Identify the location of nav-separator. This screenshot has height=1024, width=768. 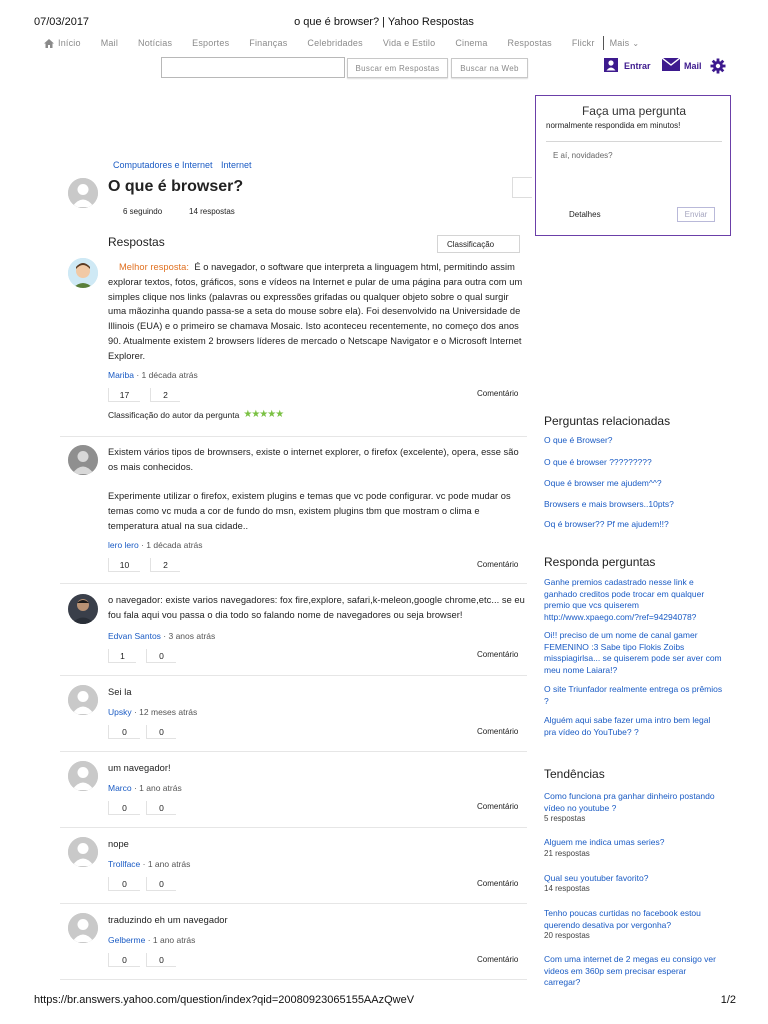
(603, 43).